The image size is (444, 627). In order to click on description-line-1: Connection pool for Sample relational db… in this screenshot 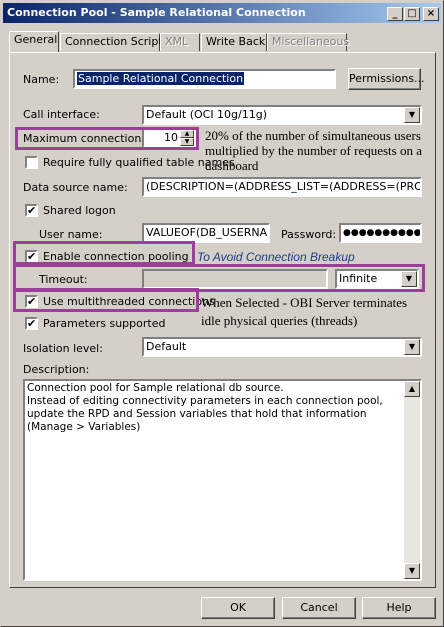, I will do `click(155, 388)`.